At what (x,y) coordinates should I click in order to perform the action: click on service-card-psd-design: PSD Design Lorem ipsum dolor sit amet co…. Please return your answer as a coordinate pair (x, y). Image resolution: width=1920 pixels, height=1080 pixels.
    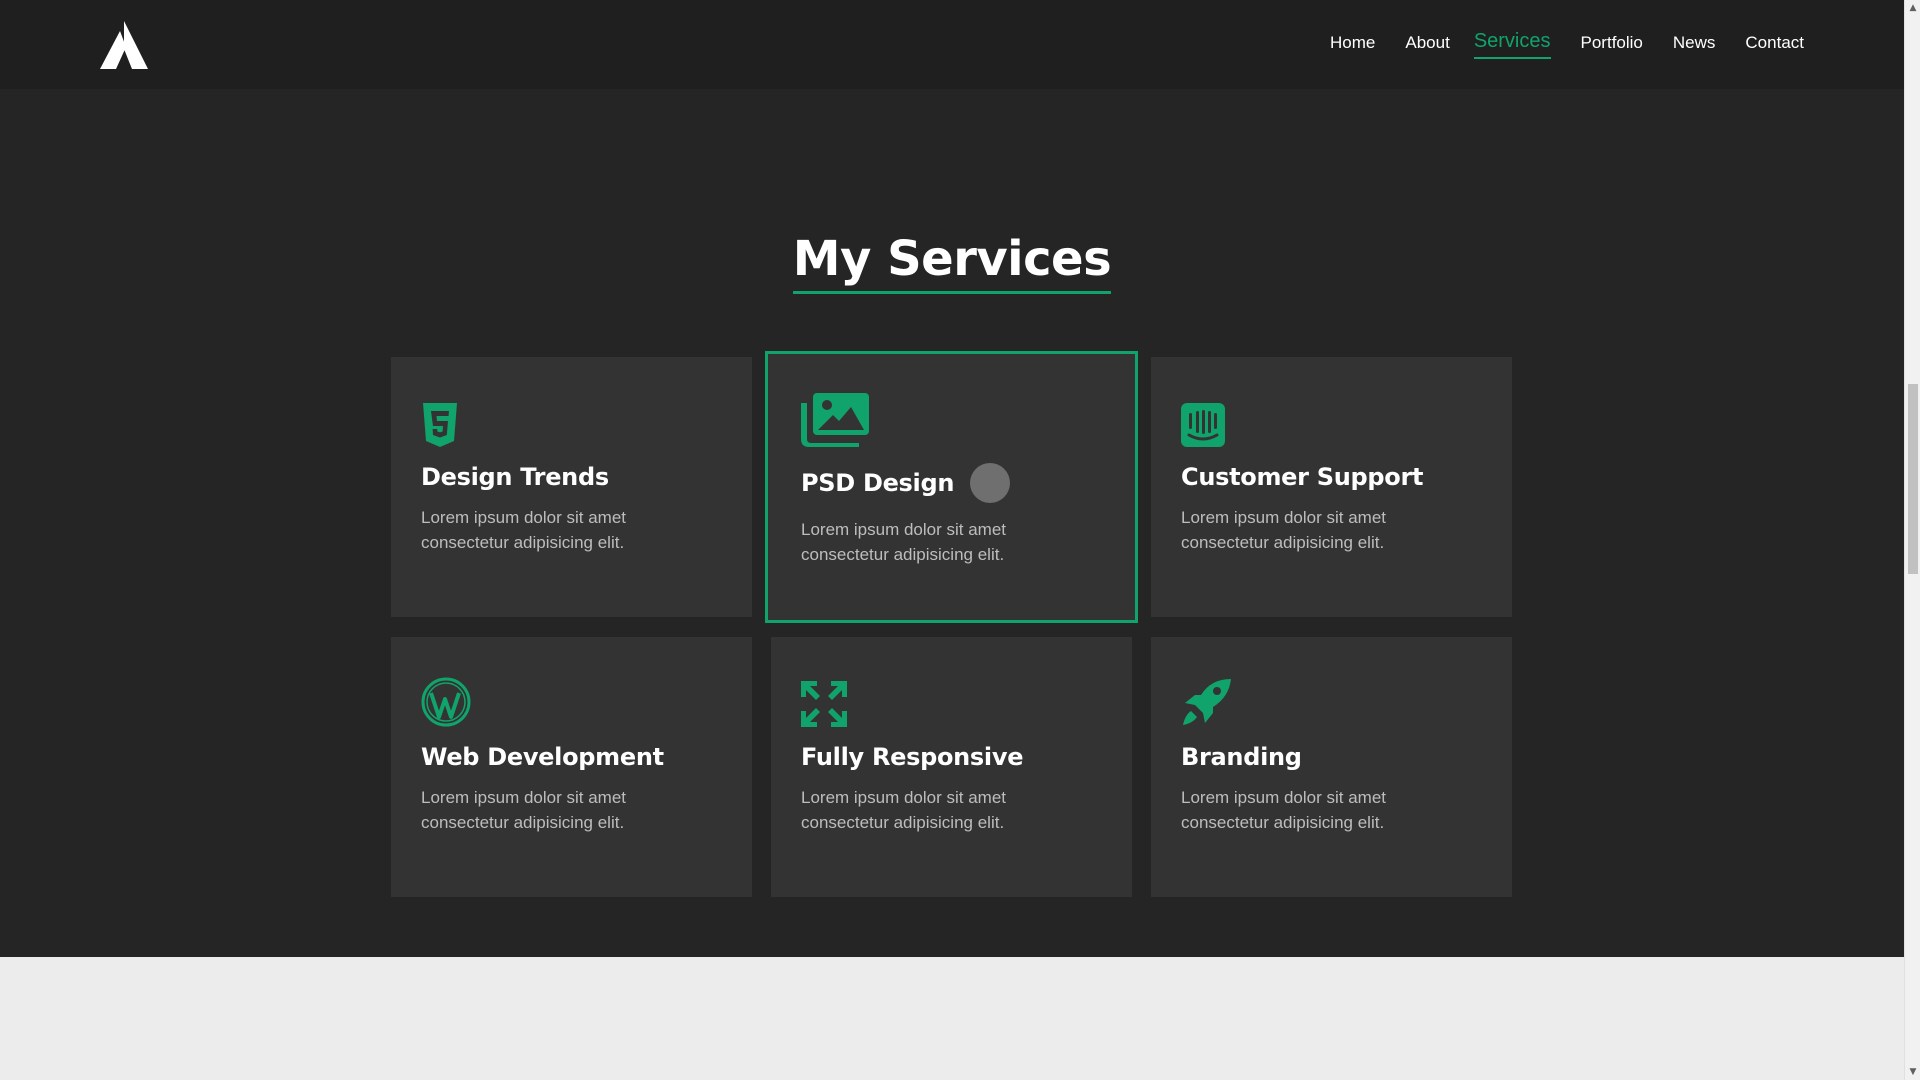
    Looking at the image, I should click on (951, 487).